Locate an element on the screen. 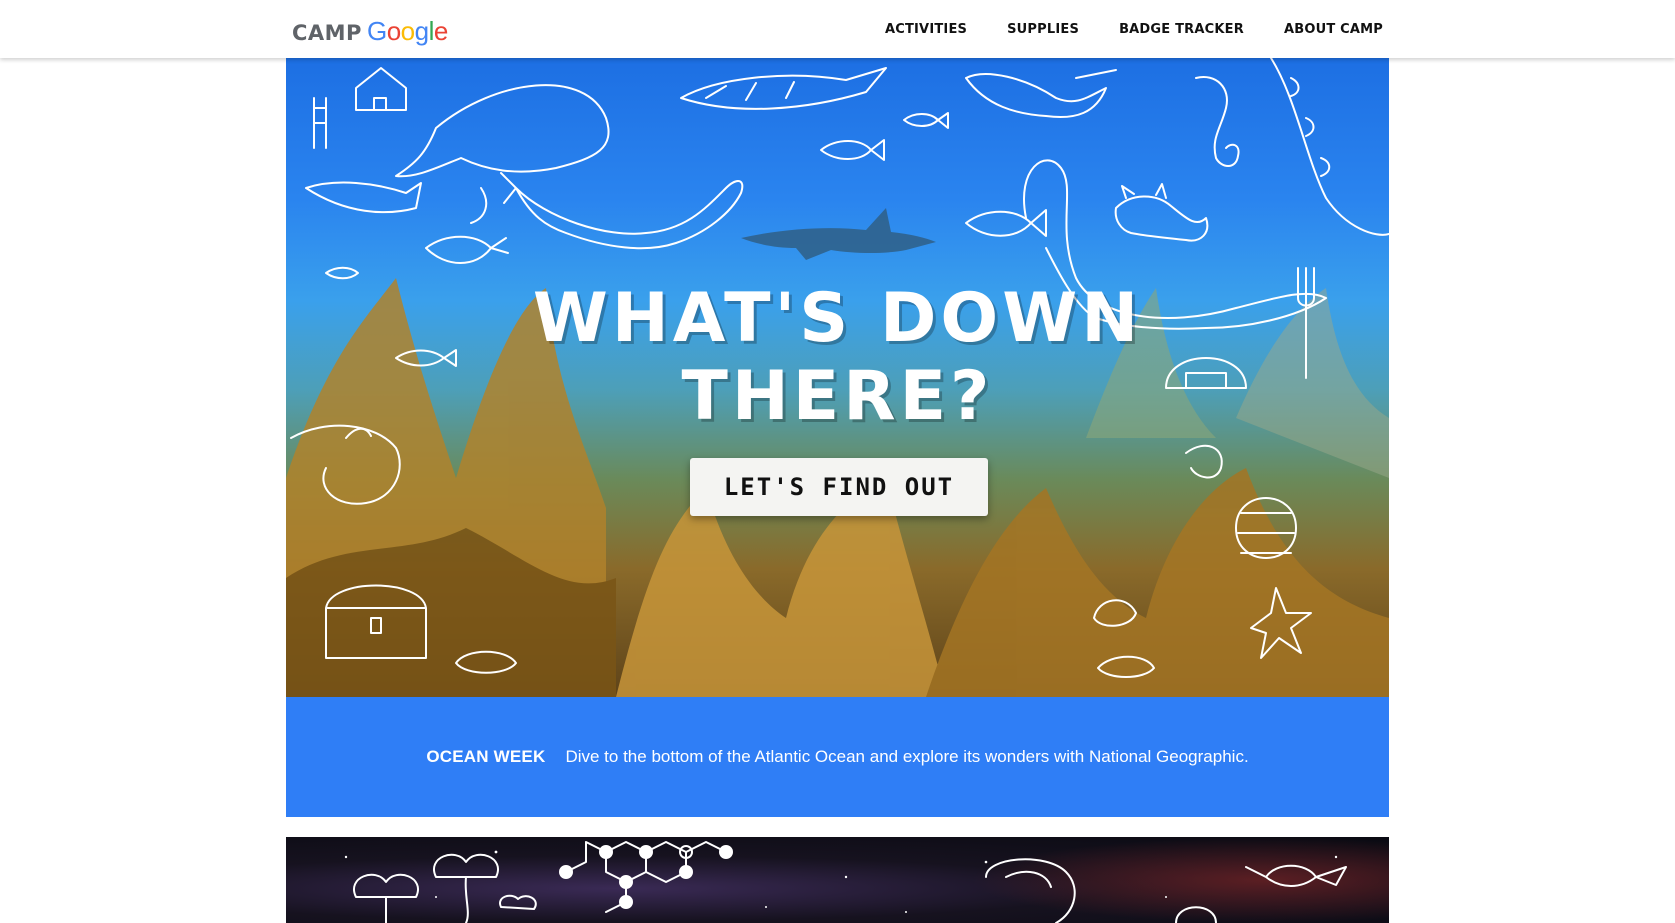 The width and height of the screenshot is (1675, 923). shark-doodle is located at coordinates (783, 88).